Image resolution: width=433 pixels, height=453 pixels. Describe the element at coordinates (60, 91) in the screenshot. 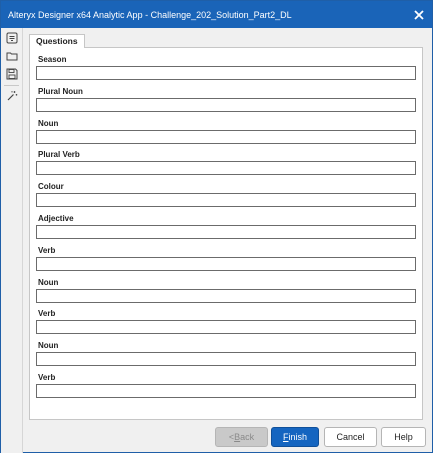

I see `field-label: Plural Noun` at that location.